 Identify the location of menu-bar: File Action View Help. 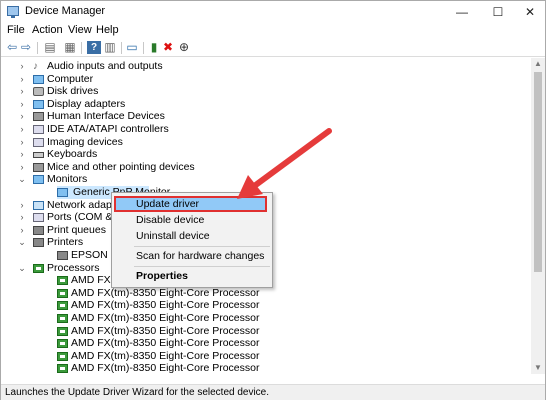
(273, 31).